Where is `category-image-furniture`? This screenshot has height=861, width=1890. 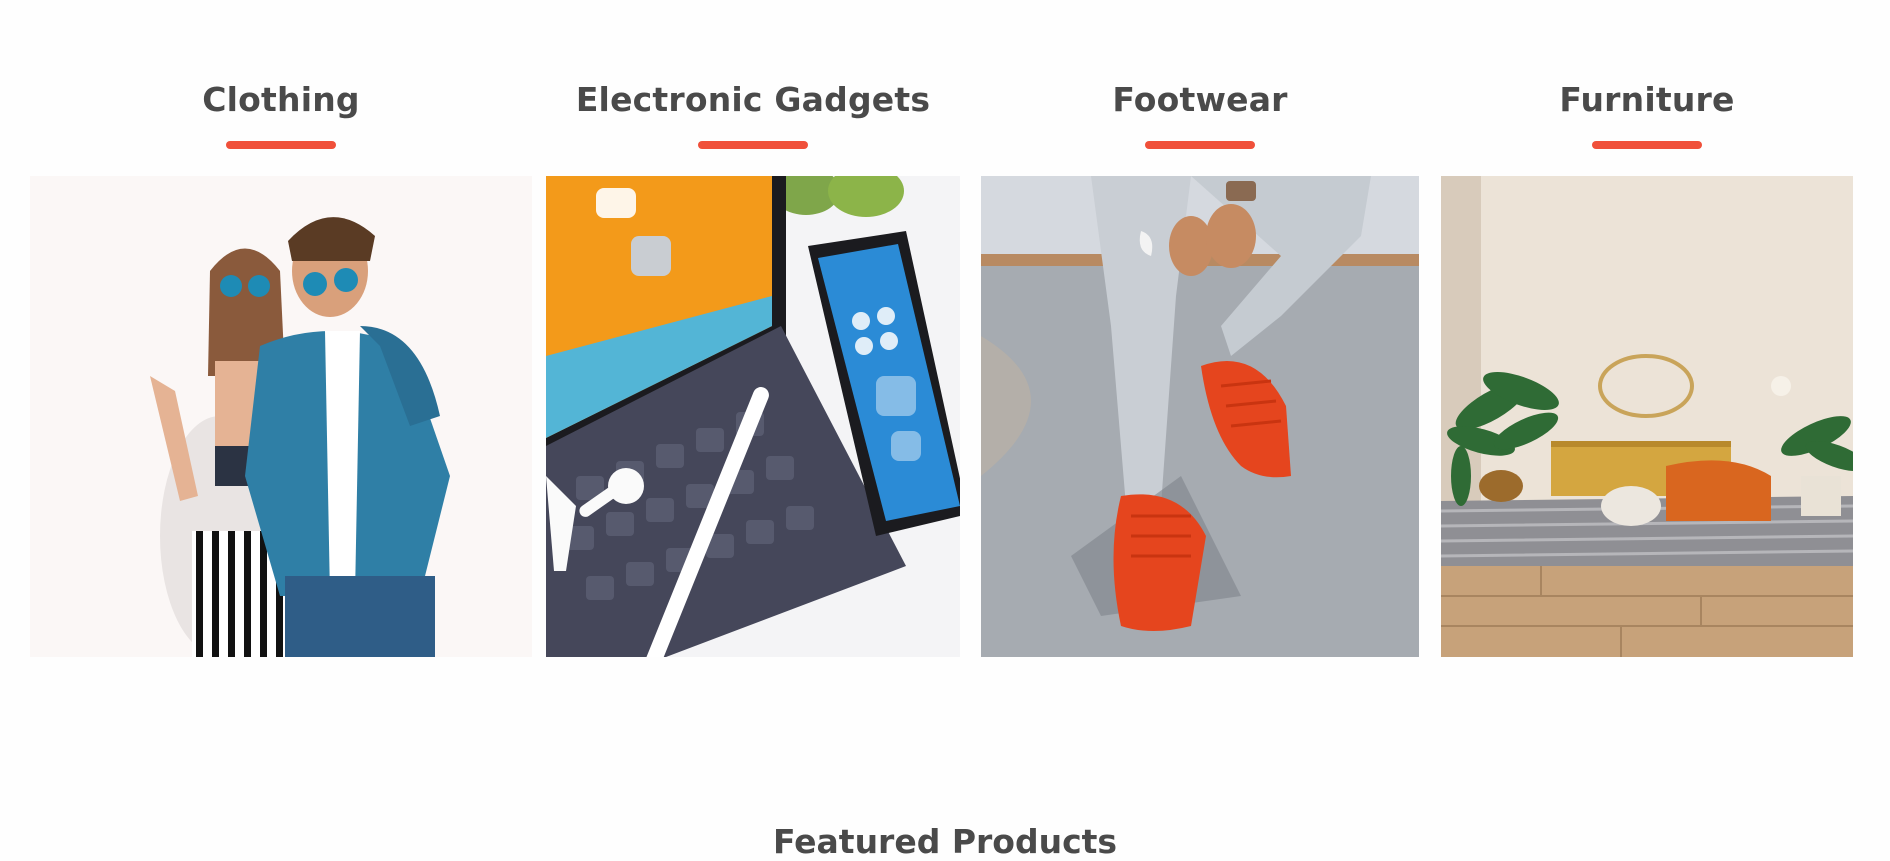
category-image-furniture is located at coordinates (1647, 416).